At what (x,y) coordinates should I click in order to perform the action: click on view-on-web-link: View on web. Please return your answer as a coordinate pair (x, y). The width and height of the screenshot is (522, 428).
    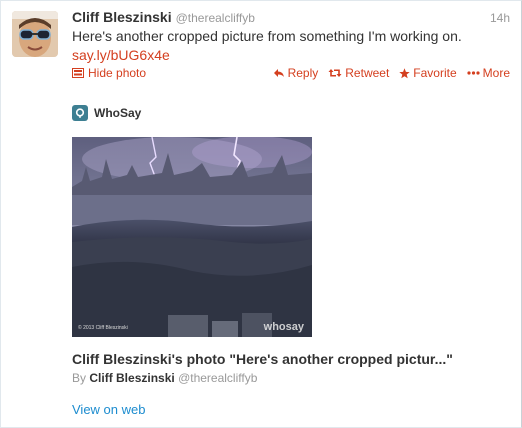
    Looking at the image, I should click on (108, 409).